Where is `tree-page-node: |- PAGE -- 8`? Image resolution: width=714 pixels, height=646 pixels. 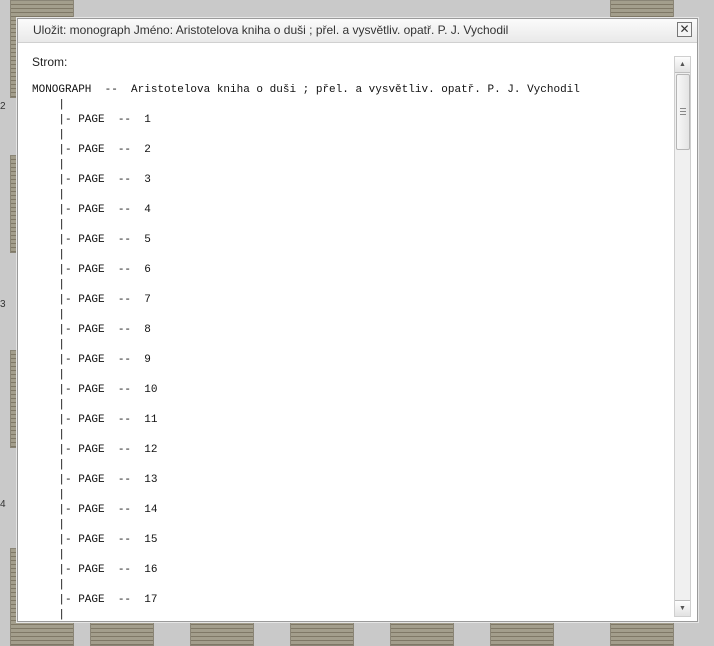
tree-page-node: |- PAGE -- 8 is located at coordinates (91, 330).